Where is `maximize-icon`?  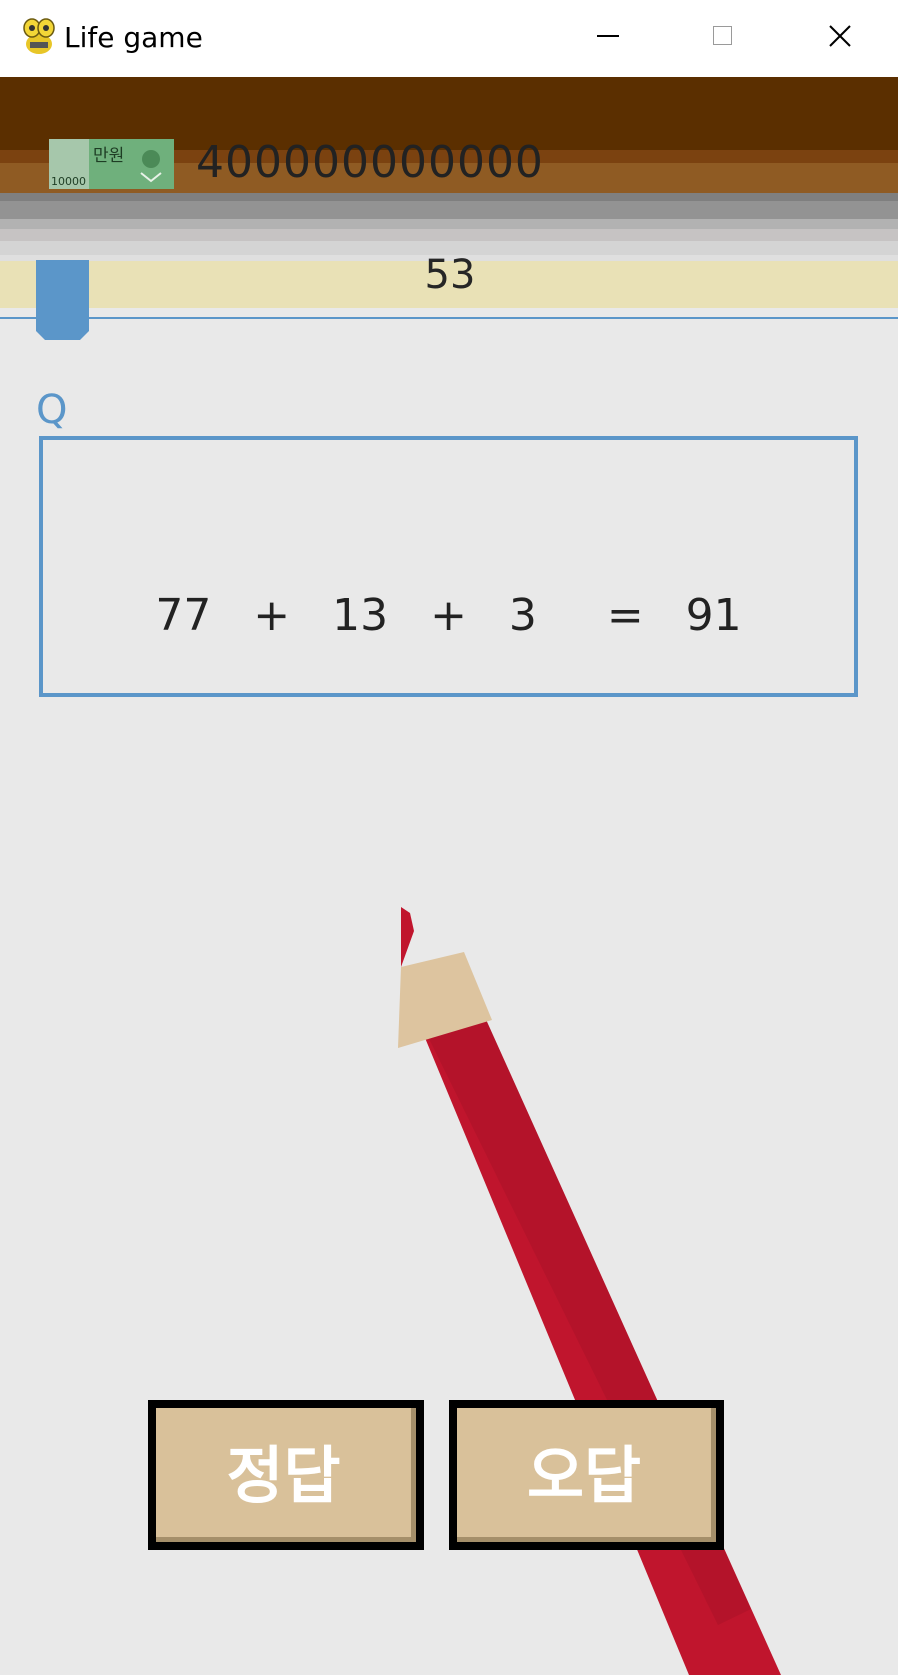
maximize-icon is located at coordinates (722, 35).